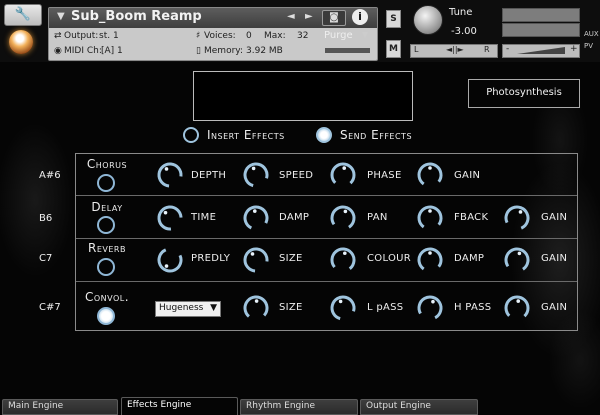 The image size is (600, 415). Describe the element at coordinates (50, 175) in the screenshot. I see `keyswitch-note-chorus: A#6` at that location.